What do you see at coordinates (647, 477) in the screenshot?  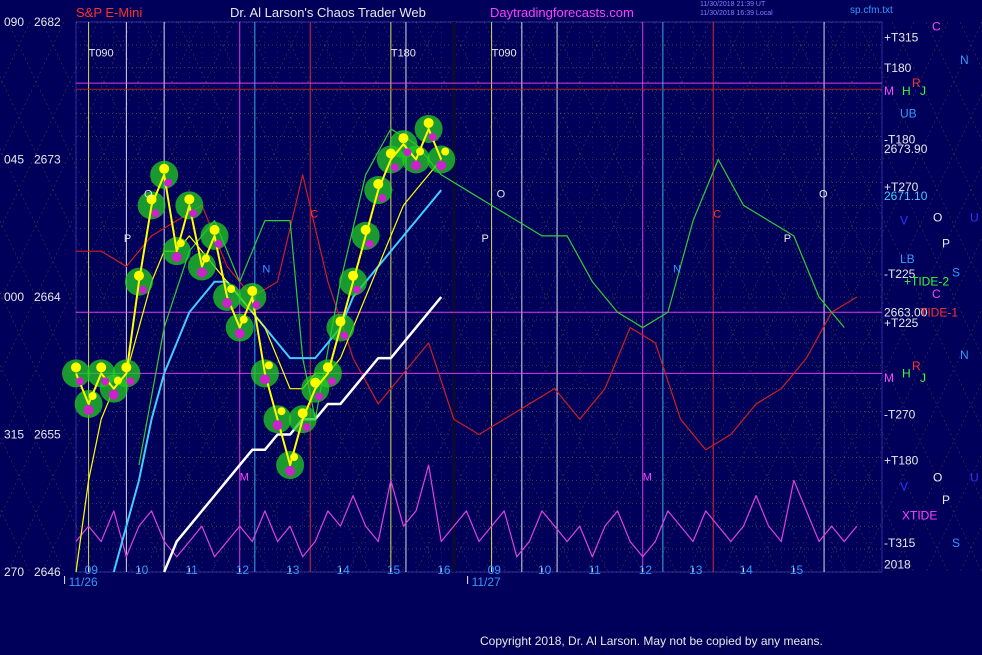 I see `planet-marker-label: M` at bounding box center [647, 477].